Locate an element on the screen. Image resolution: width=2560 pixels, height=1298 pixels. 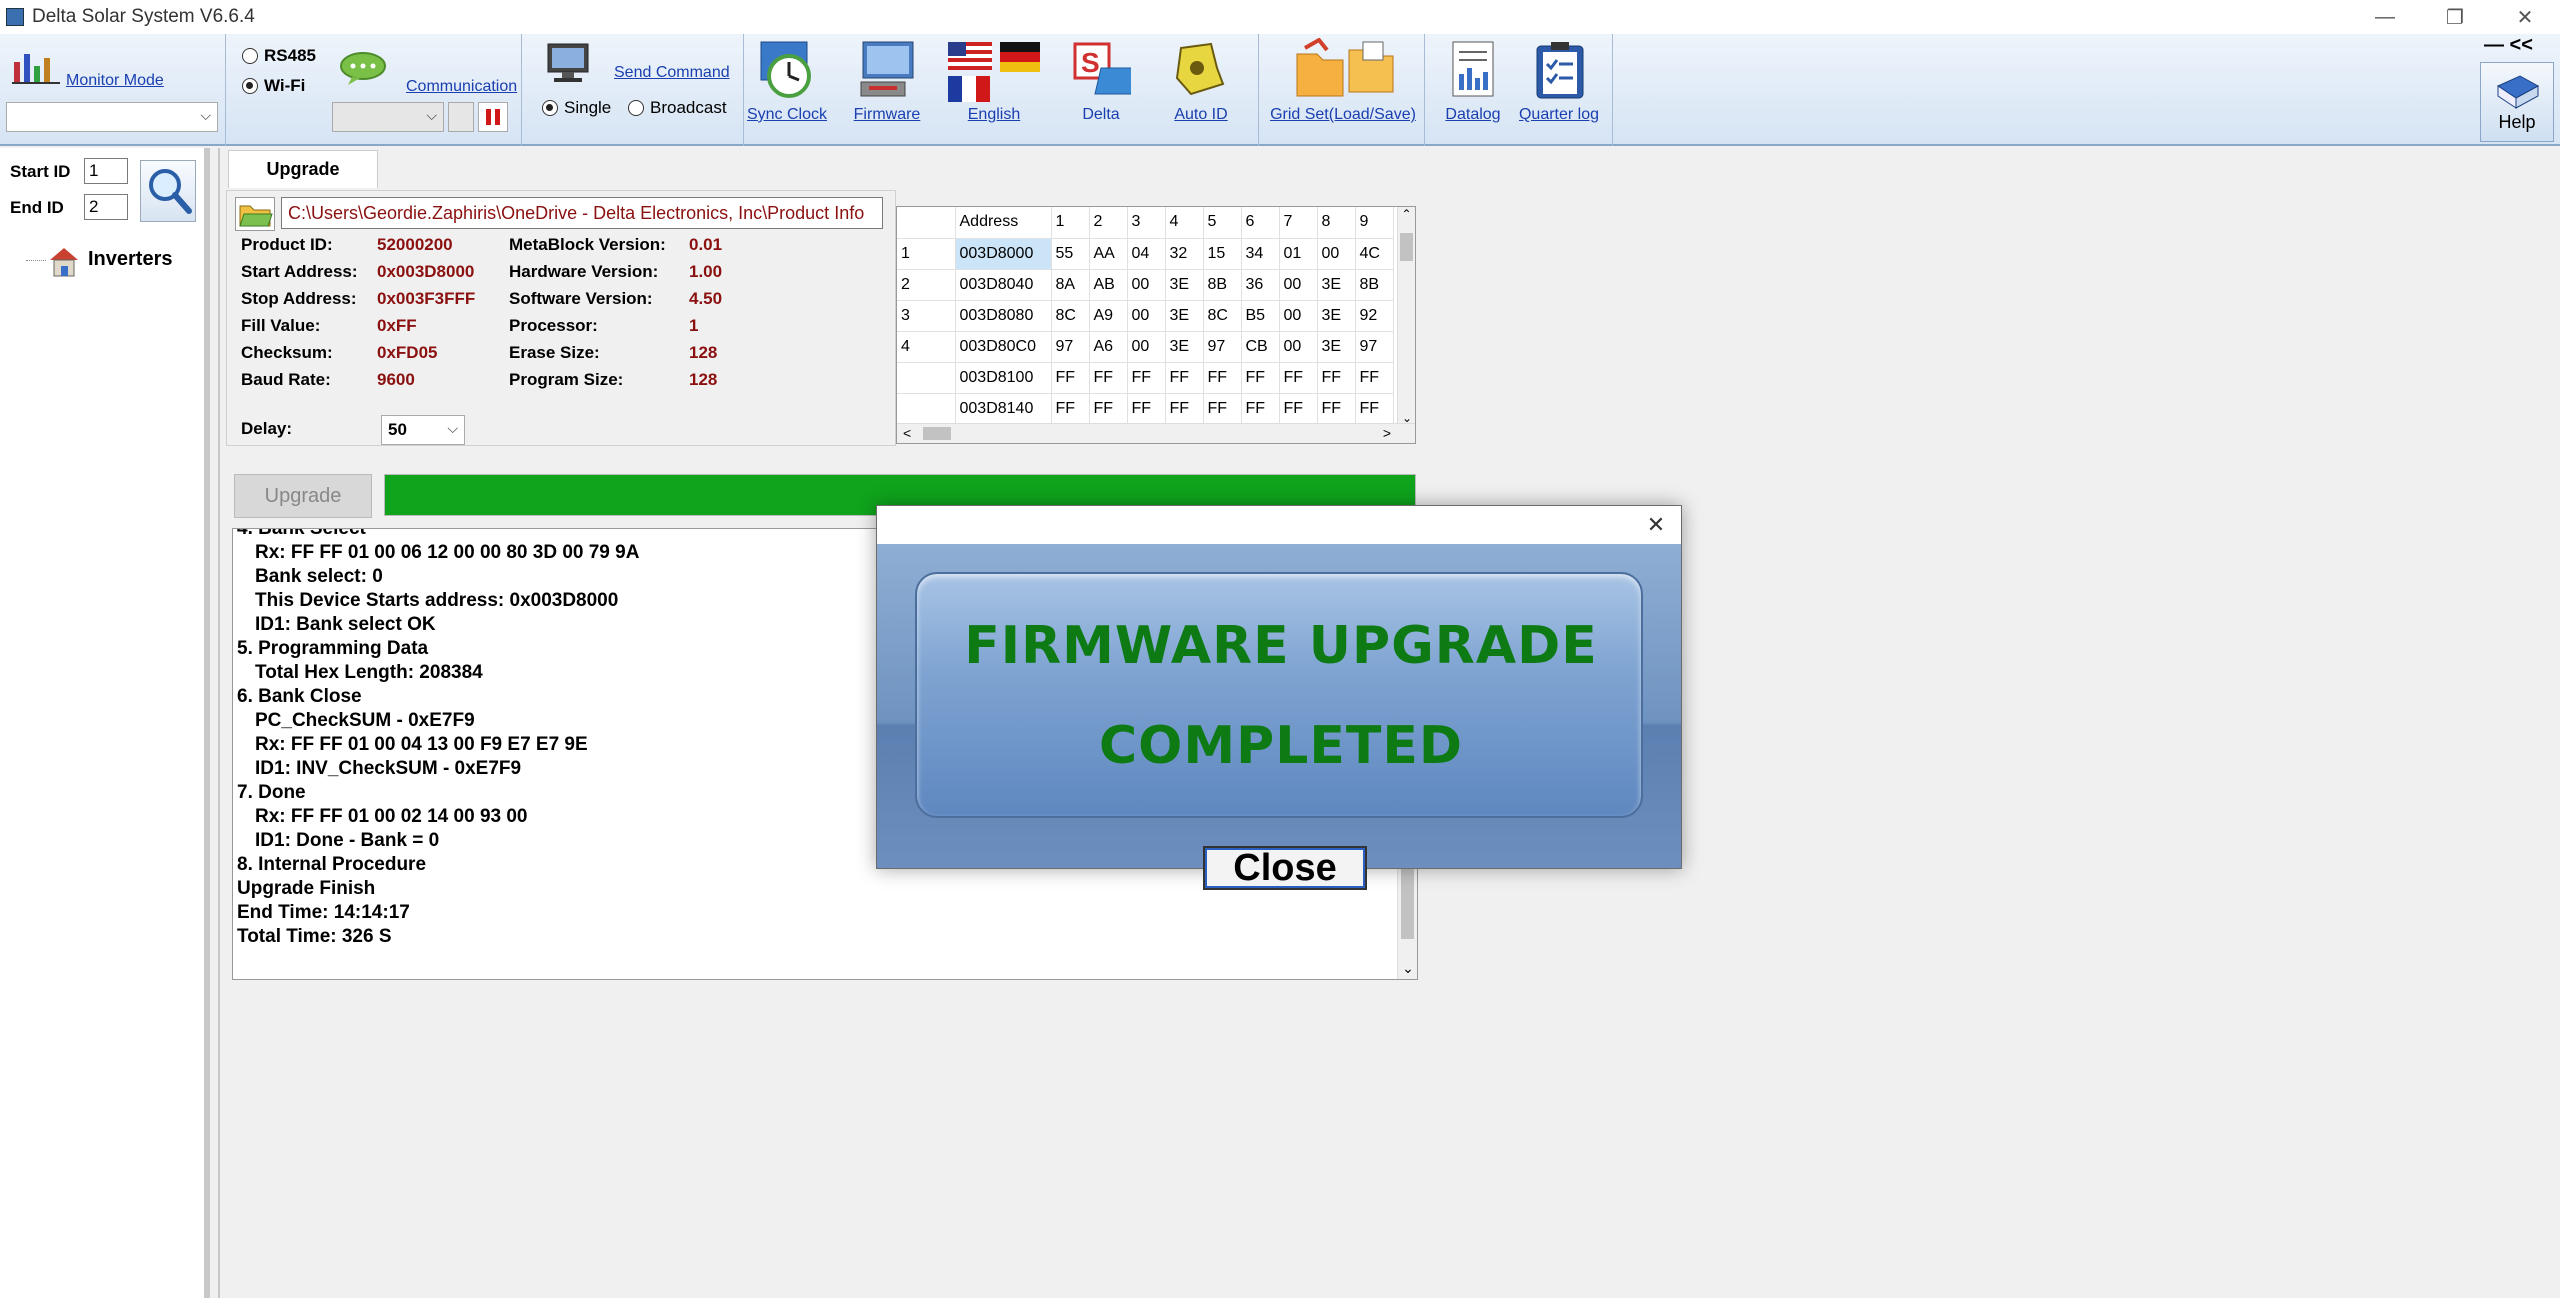
log-line: 5. Programming Data is located at coordinates (333, 648).